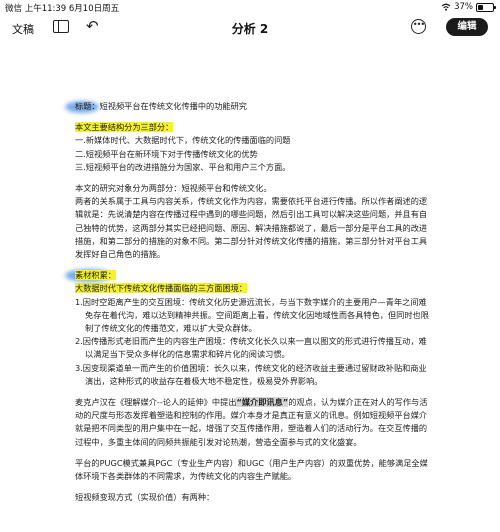  I want to click on structure-item: 一.新媒体时代、大数据时代下，传统文化的传播面临的问题, so click(183, 140).